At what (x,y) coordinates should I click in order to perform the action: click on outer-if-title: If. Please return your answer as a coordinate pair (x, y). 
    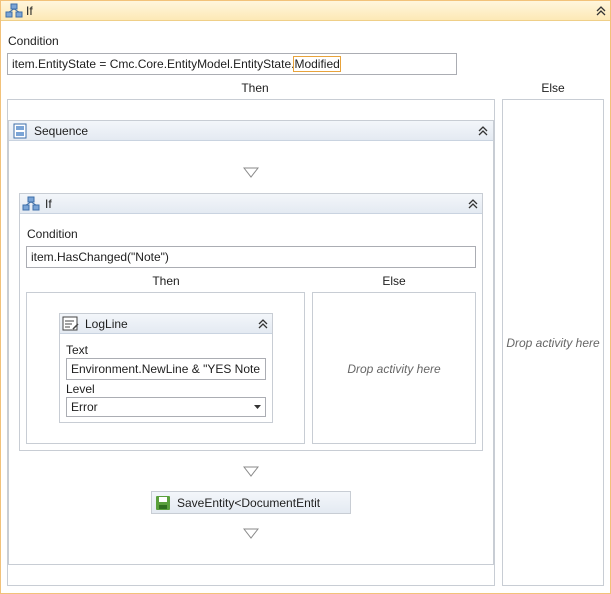
    Looking at the image, I should click on (29, 11).